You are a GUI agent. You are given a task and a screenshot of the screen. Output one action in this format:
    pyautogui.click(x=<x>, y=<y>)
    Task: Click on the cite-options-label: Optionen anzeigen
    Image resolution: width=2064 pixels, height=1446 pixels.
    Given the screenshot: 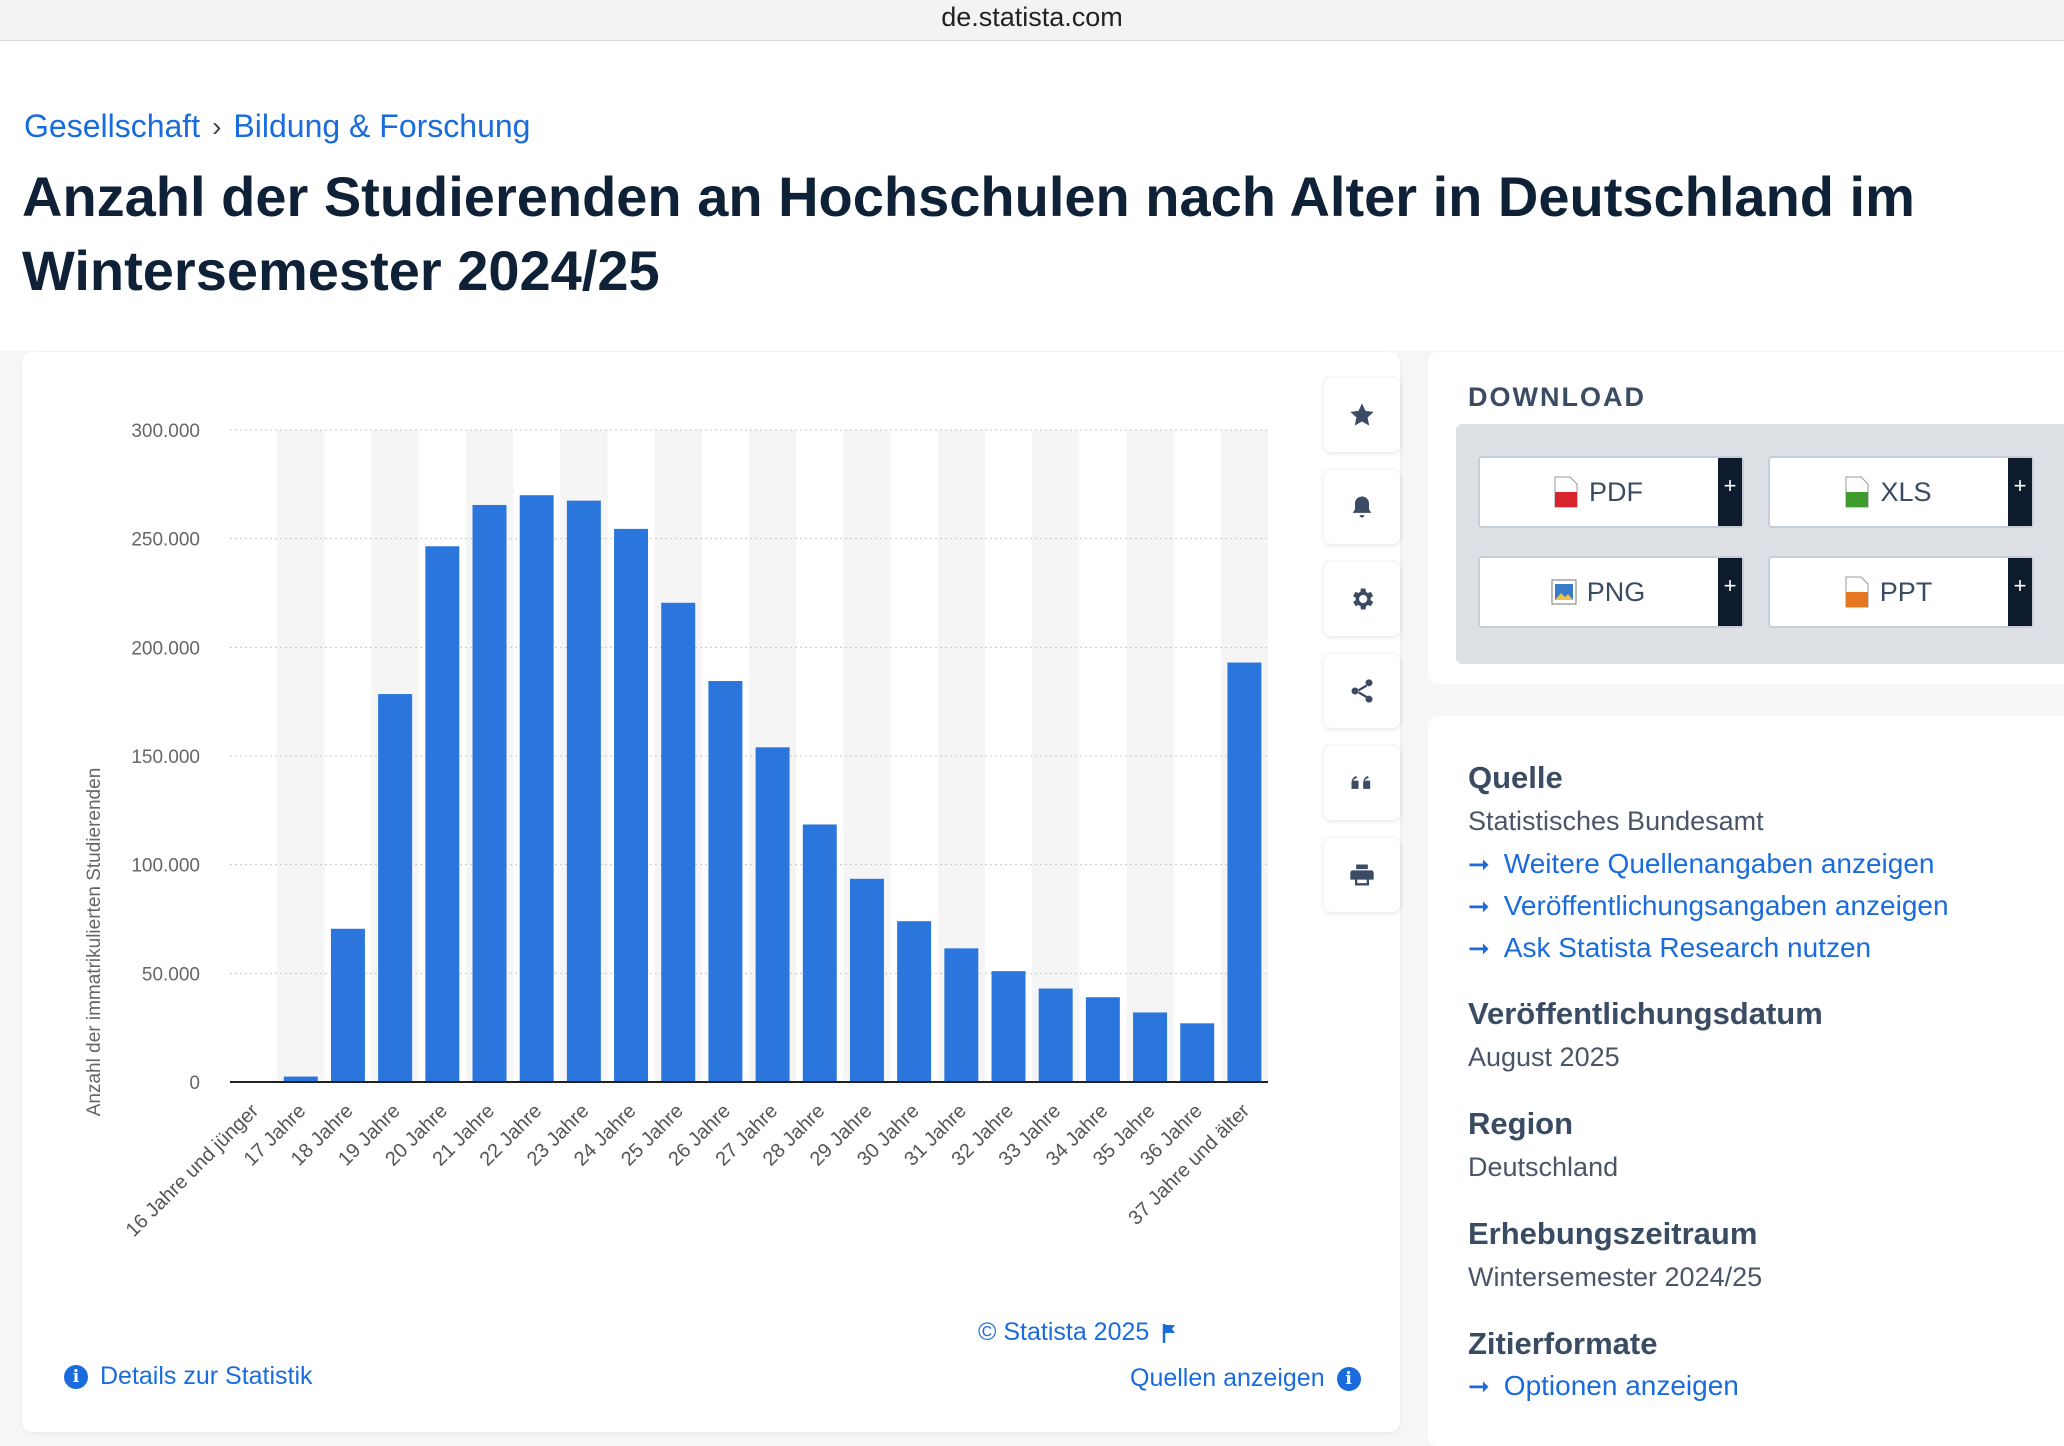 What is the action you would take?
    pyautogui.click(x=1621, y=1385)
    